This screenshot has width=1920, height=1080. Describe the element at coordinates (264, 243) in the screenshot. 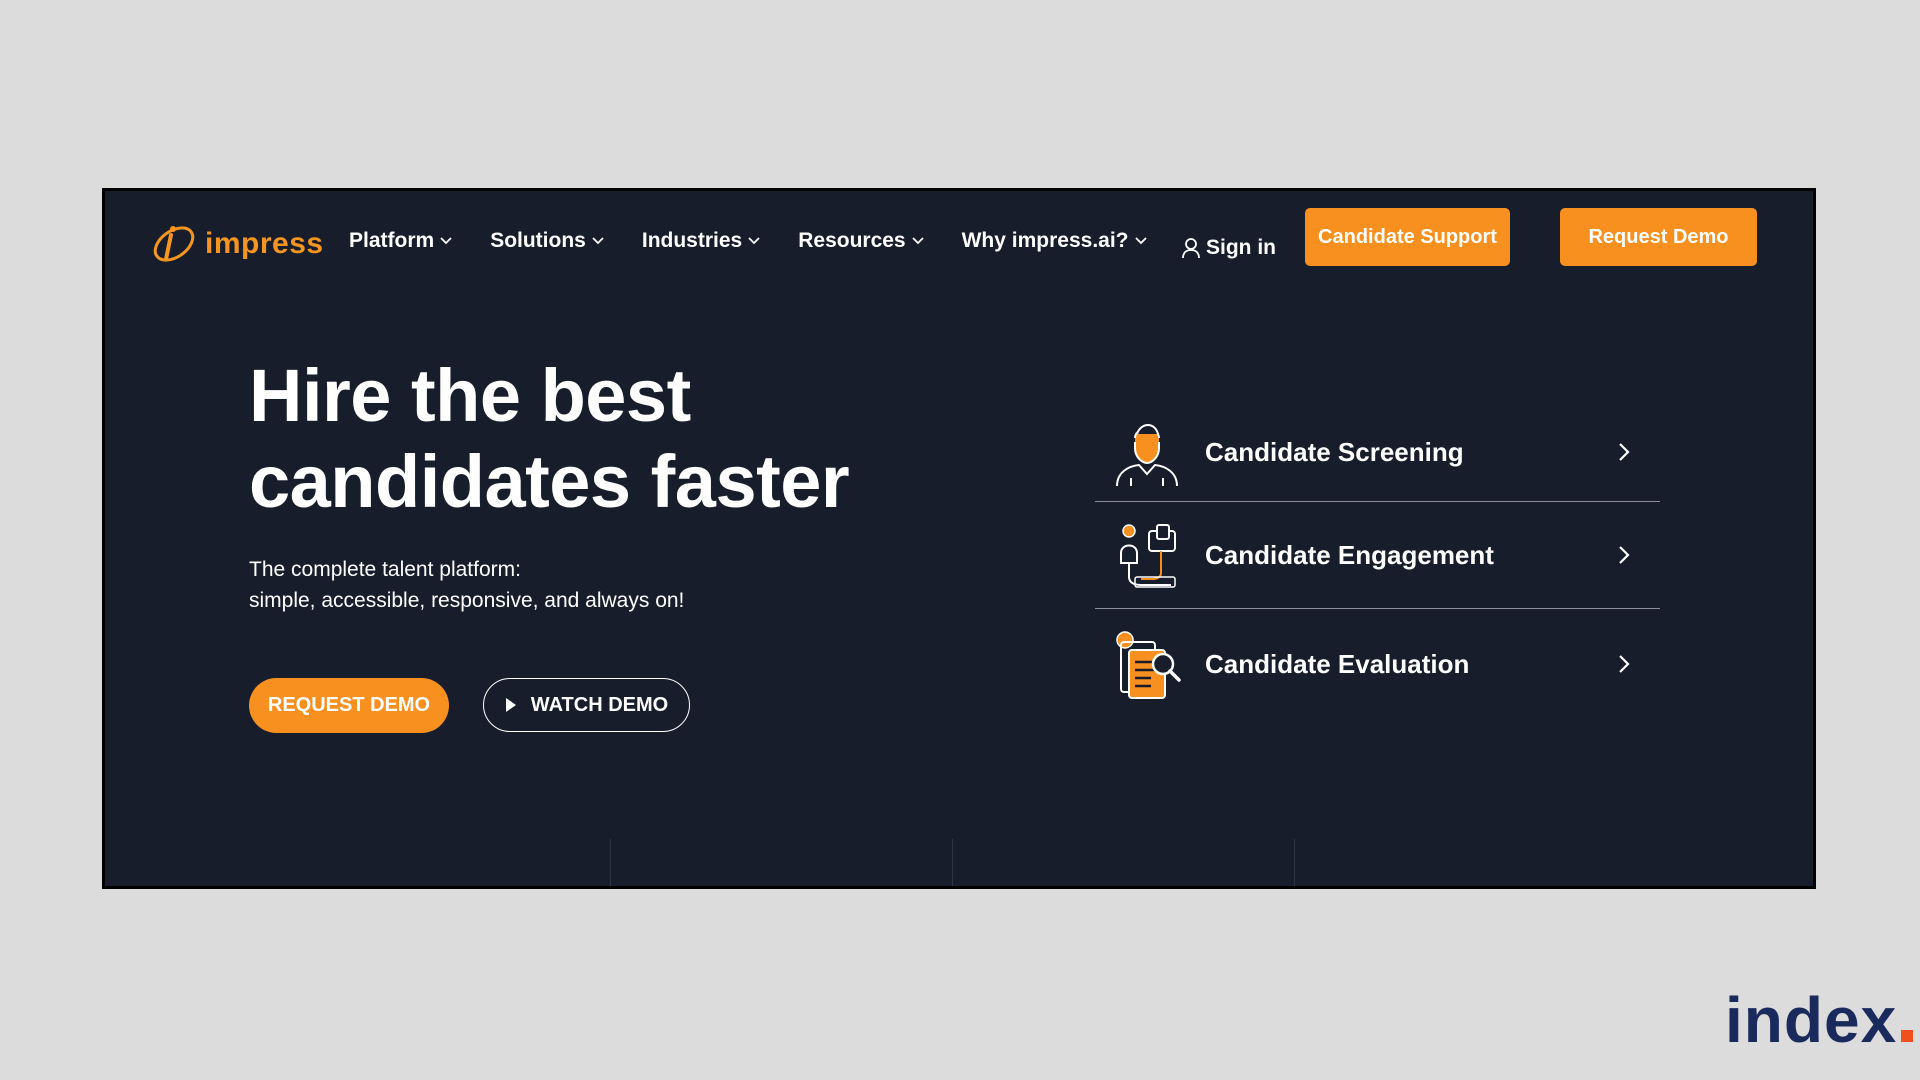

I see `logo-text: impress` at that location.